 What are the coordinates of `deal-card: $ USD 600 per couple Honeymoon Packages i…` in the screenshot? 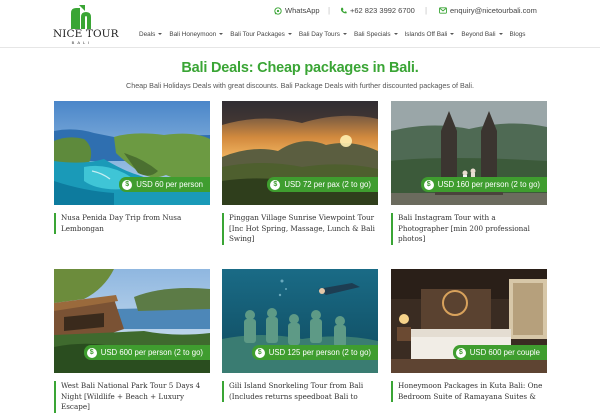 It's located at (469, 335).